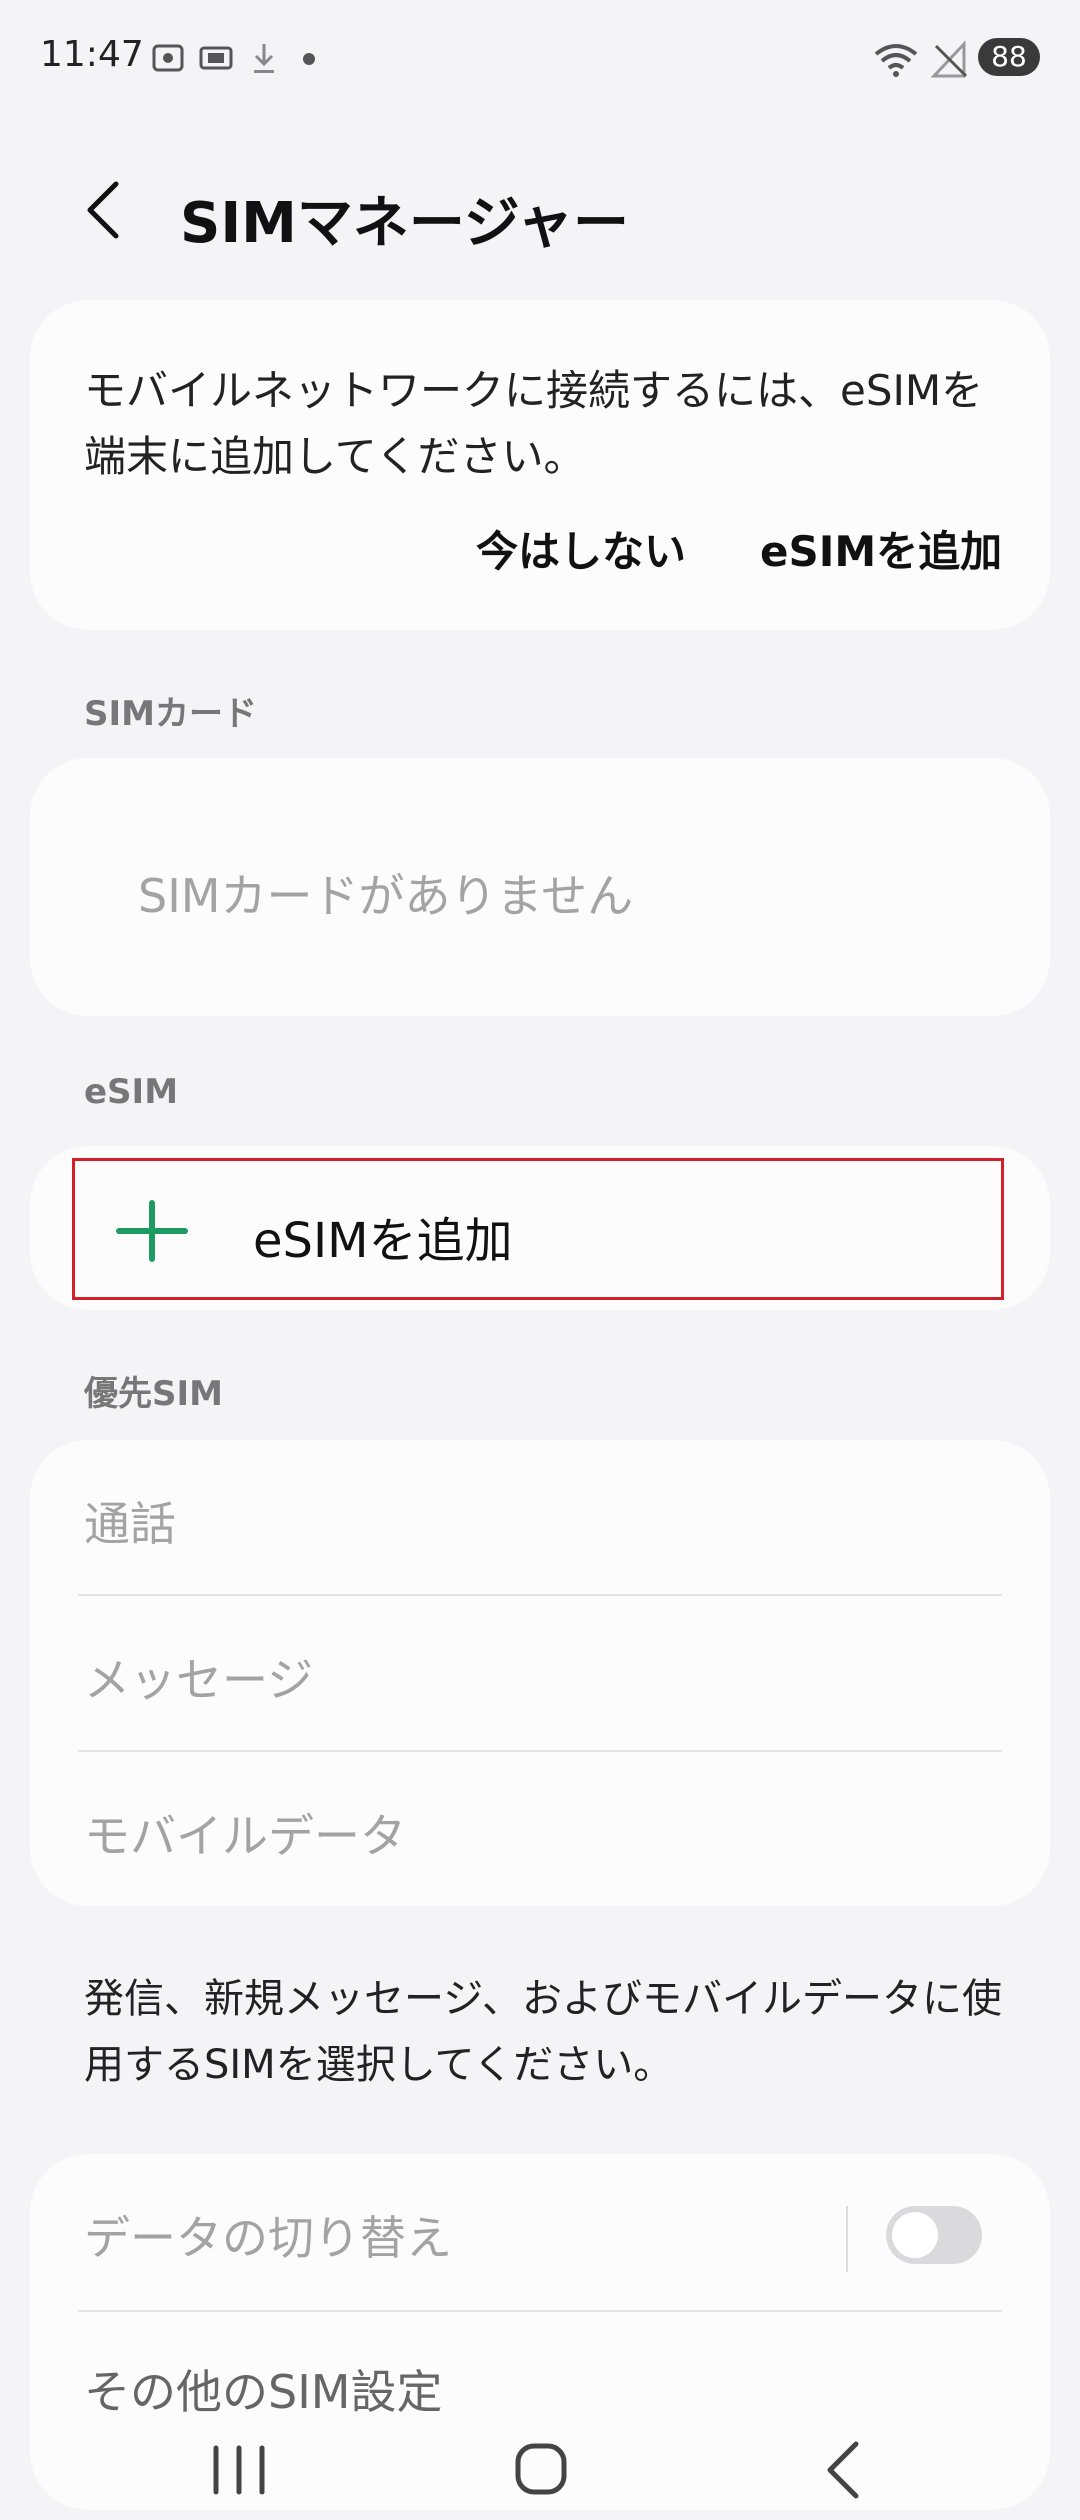  I want to click on home-icon, so click(541, 2470).